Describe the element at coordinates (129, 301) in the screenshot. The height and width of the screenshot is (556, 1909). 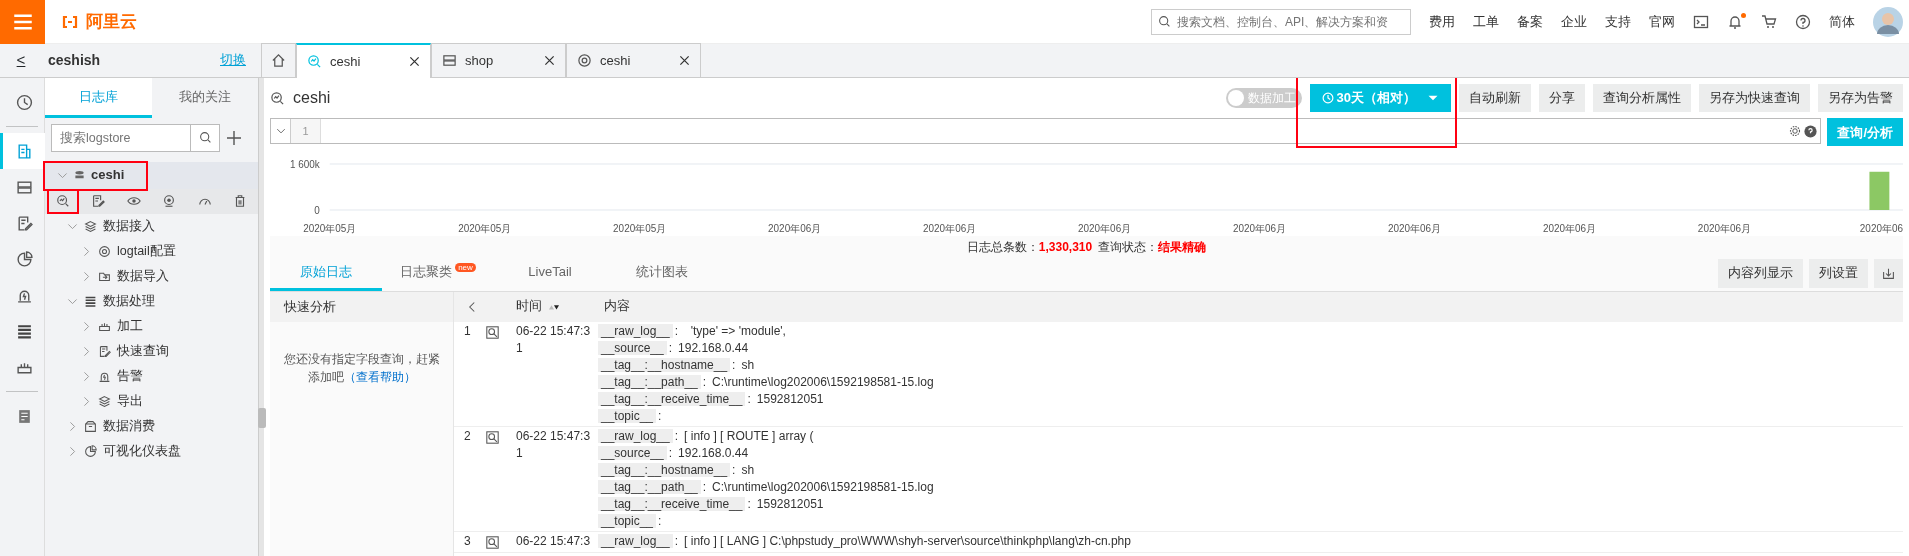
I see `tree-item: 数据处理` at that location.